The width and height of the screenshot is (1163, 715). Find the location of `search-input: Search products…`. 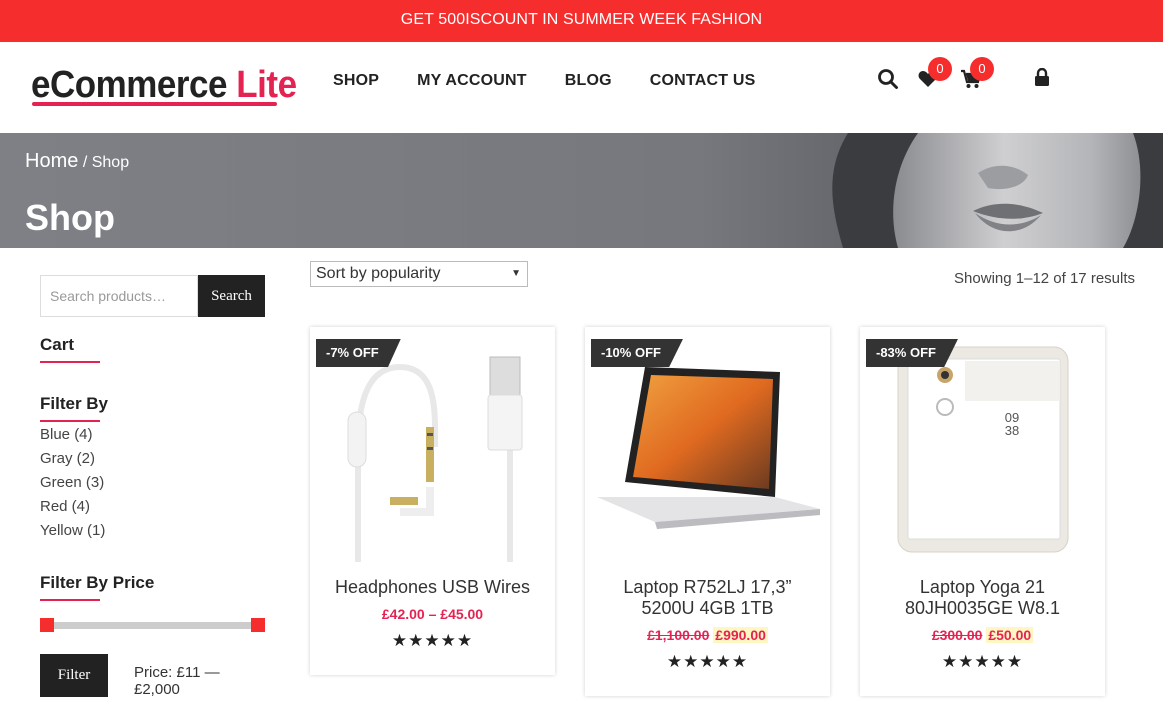

search-input: Search products… is located at coordinates (119, 296).